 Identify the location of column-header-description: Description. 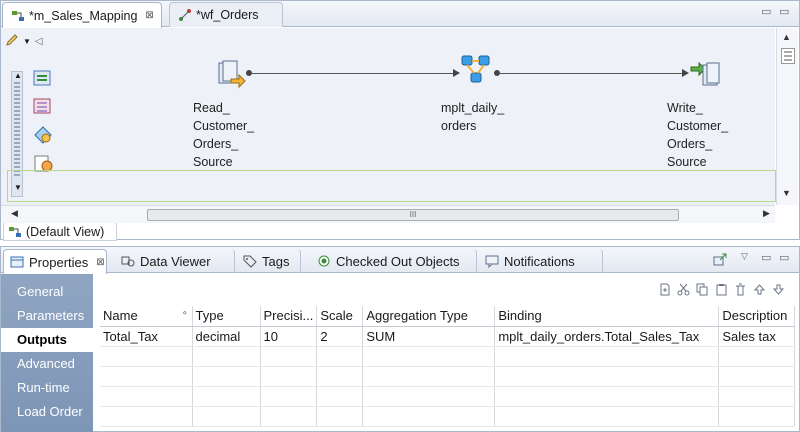
(757, 316).